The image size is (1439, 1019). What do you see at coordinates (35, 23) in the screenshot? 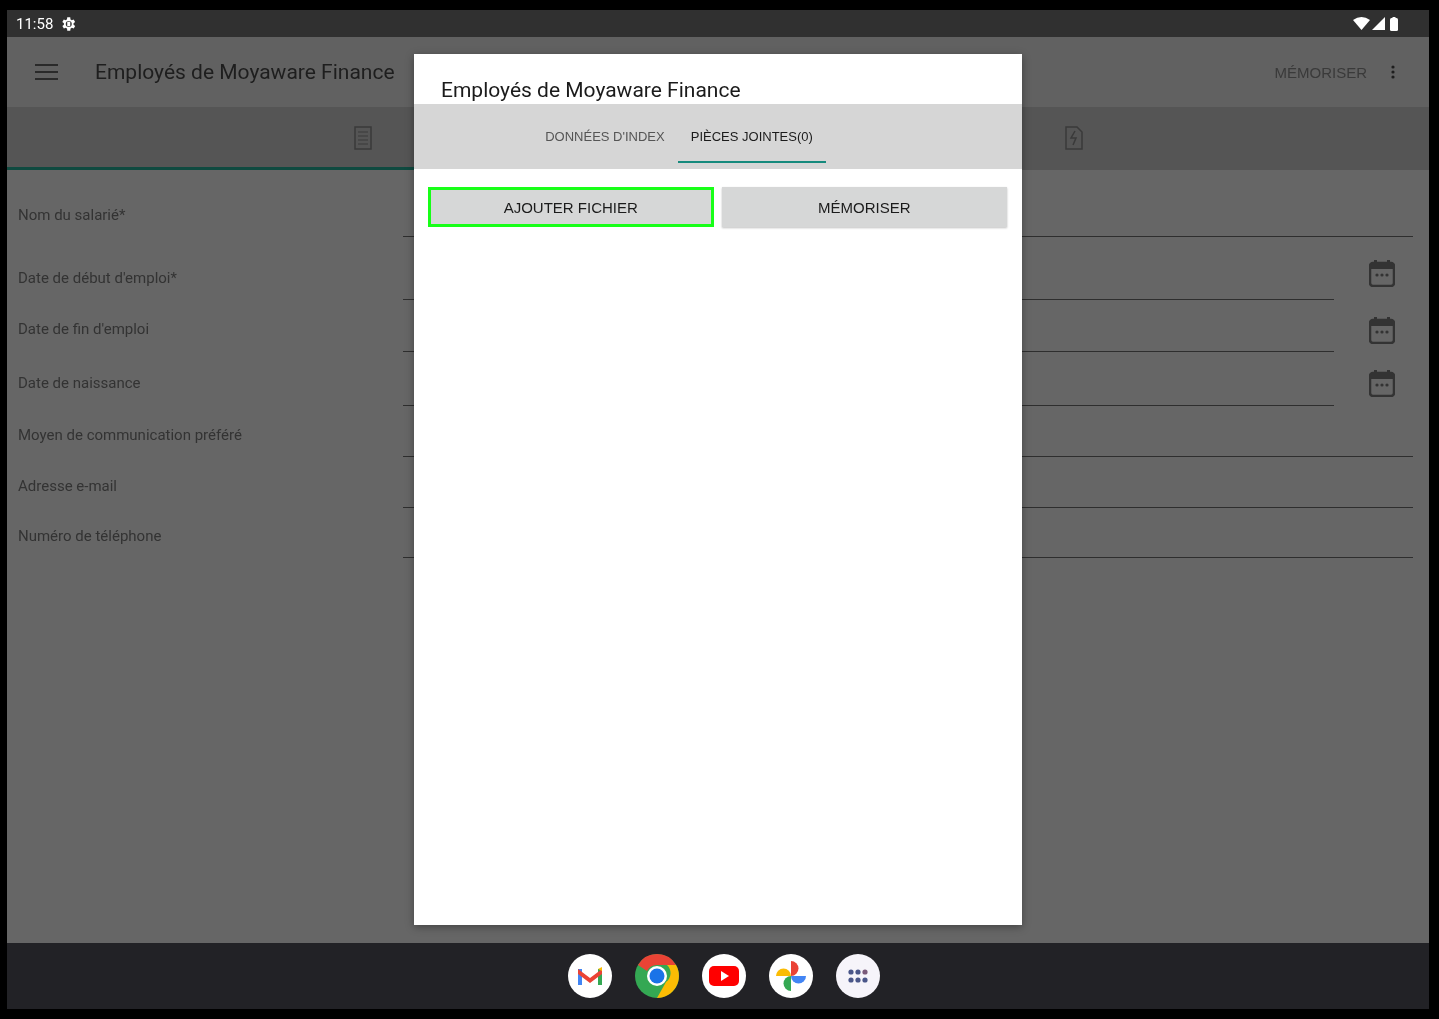
I see `clock-time: 11:58` at bounding box center [35, 23].